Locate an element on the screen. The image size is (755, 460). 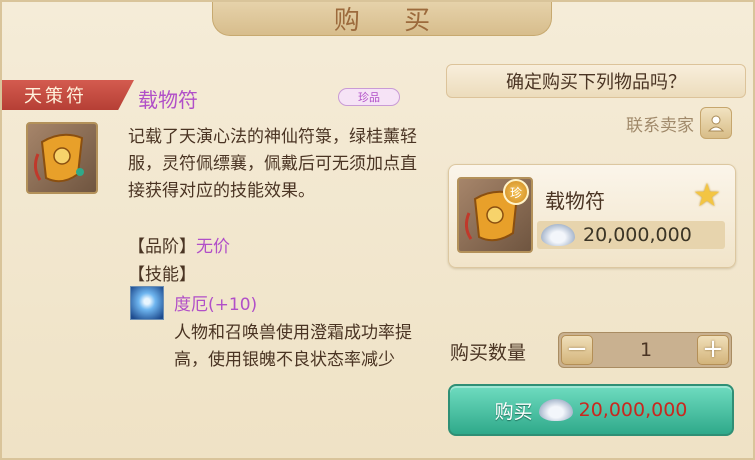
rarity-badge: 珍品 is located at coordinates (369, 97).